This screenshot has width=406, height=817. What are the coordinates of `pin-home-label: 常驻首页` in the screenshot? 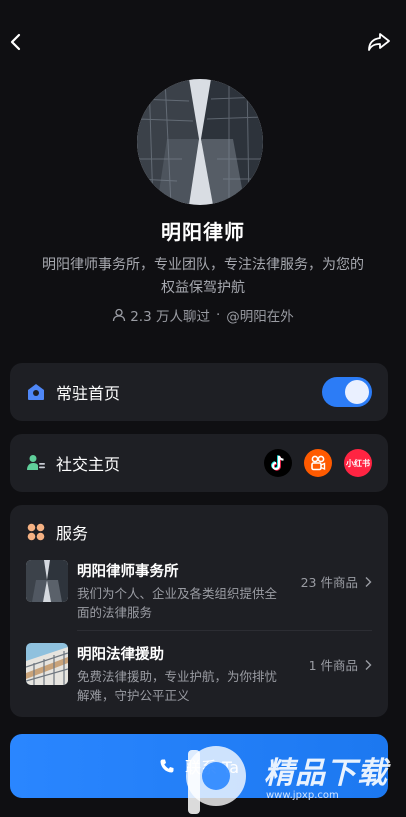 It's located at (88, 393).